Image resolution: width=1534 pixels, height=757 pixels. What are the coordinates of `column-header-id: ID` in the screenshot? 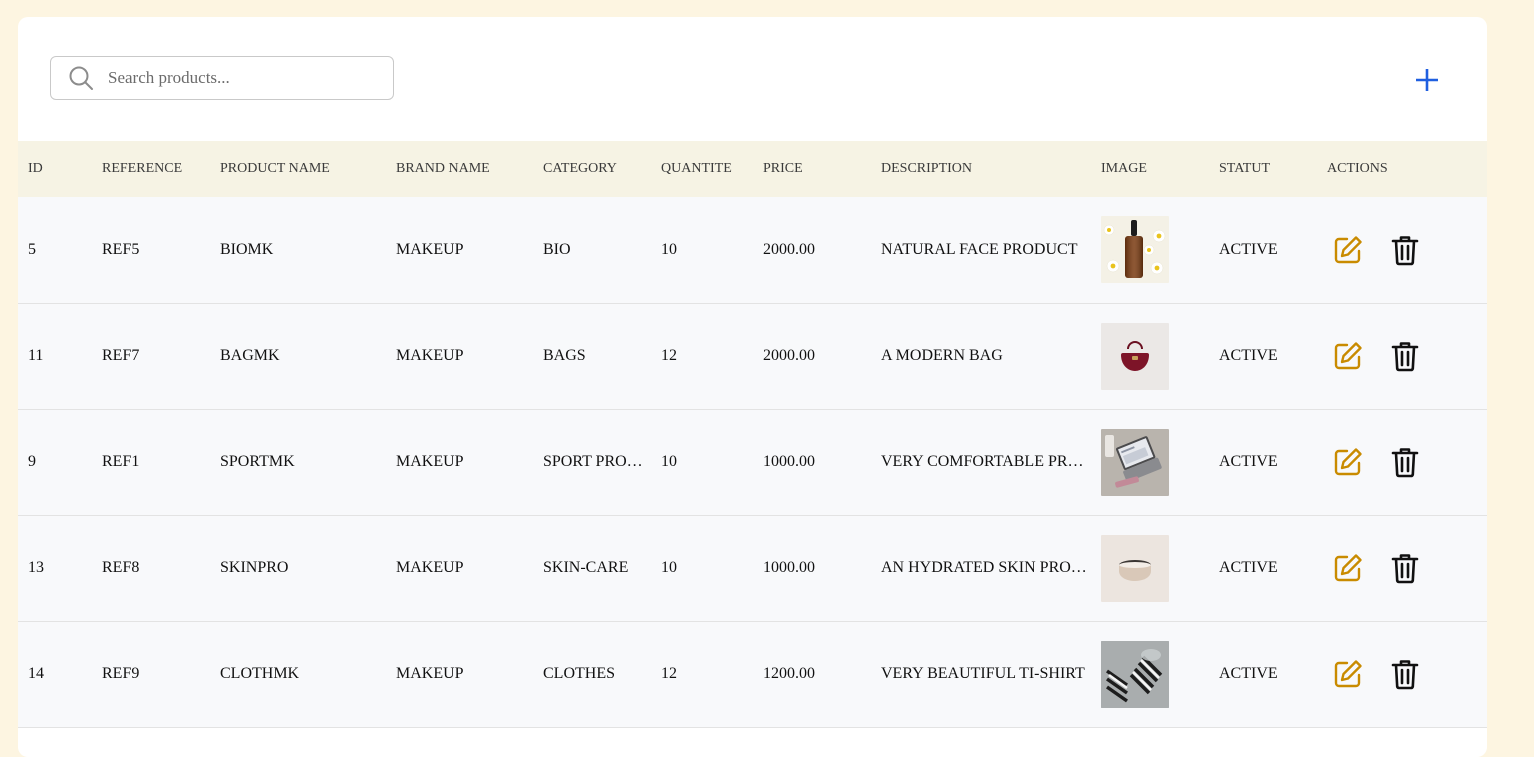 It's located at (55, 169).